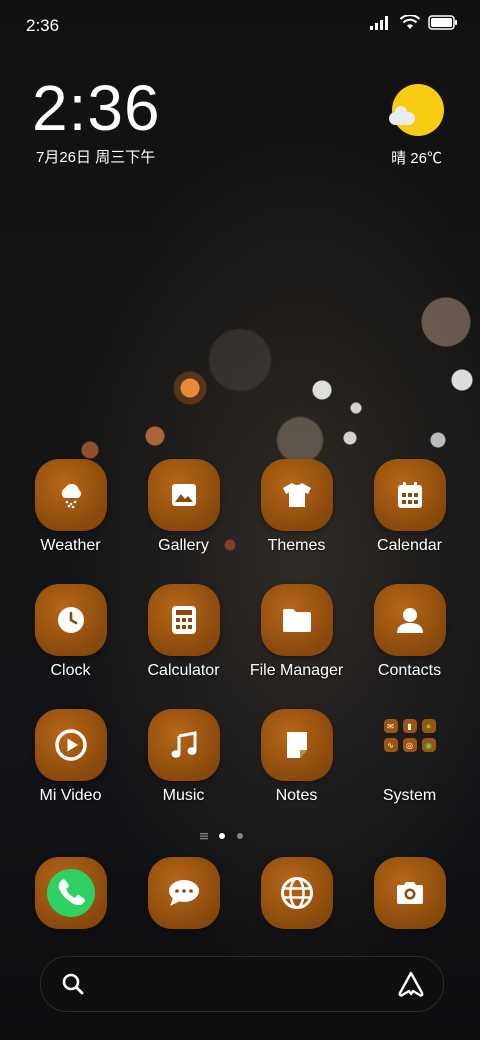 This screenshot has height=1040, width=480. I want to click on app-contacts: Contacts, so click(409, 632).